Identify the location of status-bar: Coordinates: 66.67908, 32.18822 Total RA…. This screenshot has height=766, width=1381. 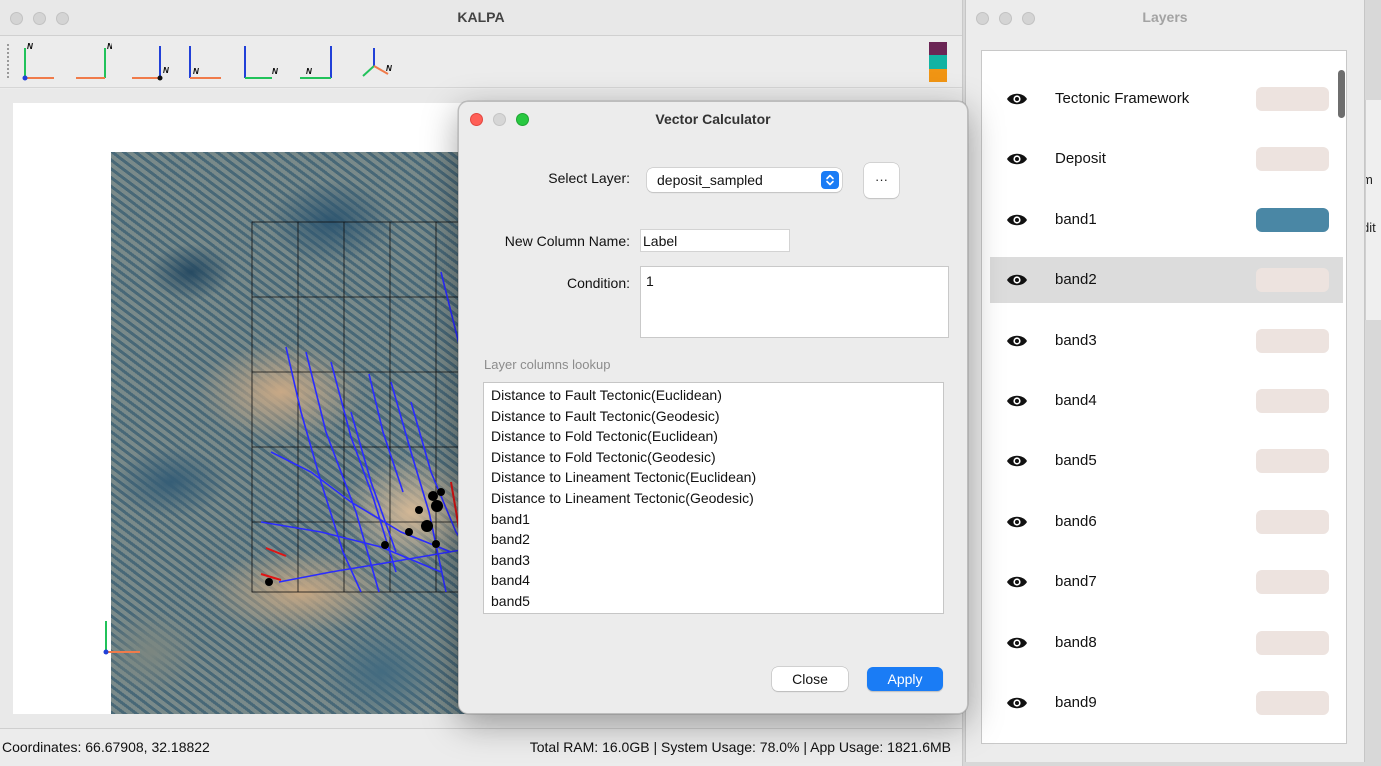
(481, 747).